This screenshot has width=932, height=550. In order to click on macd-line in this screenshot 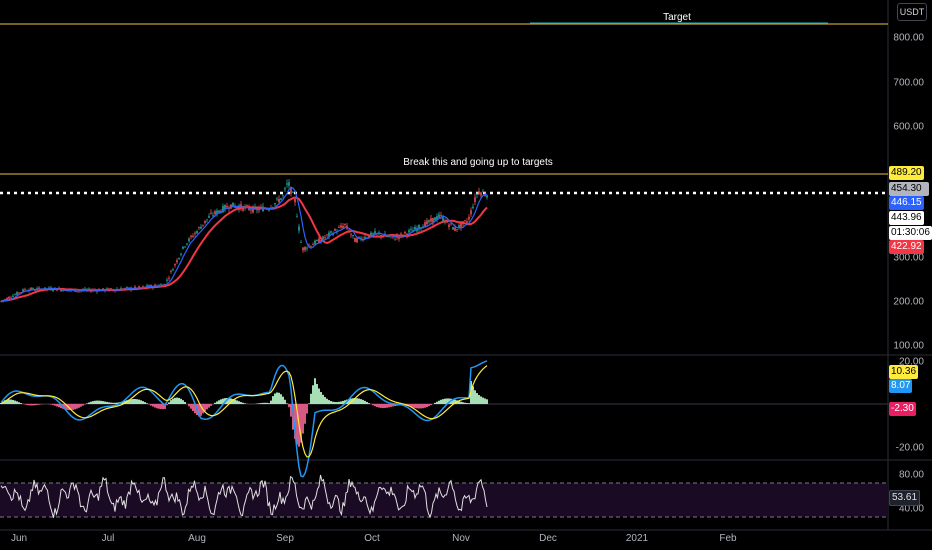, I will do `click(244, 419)`.